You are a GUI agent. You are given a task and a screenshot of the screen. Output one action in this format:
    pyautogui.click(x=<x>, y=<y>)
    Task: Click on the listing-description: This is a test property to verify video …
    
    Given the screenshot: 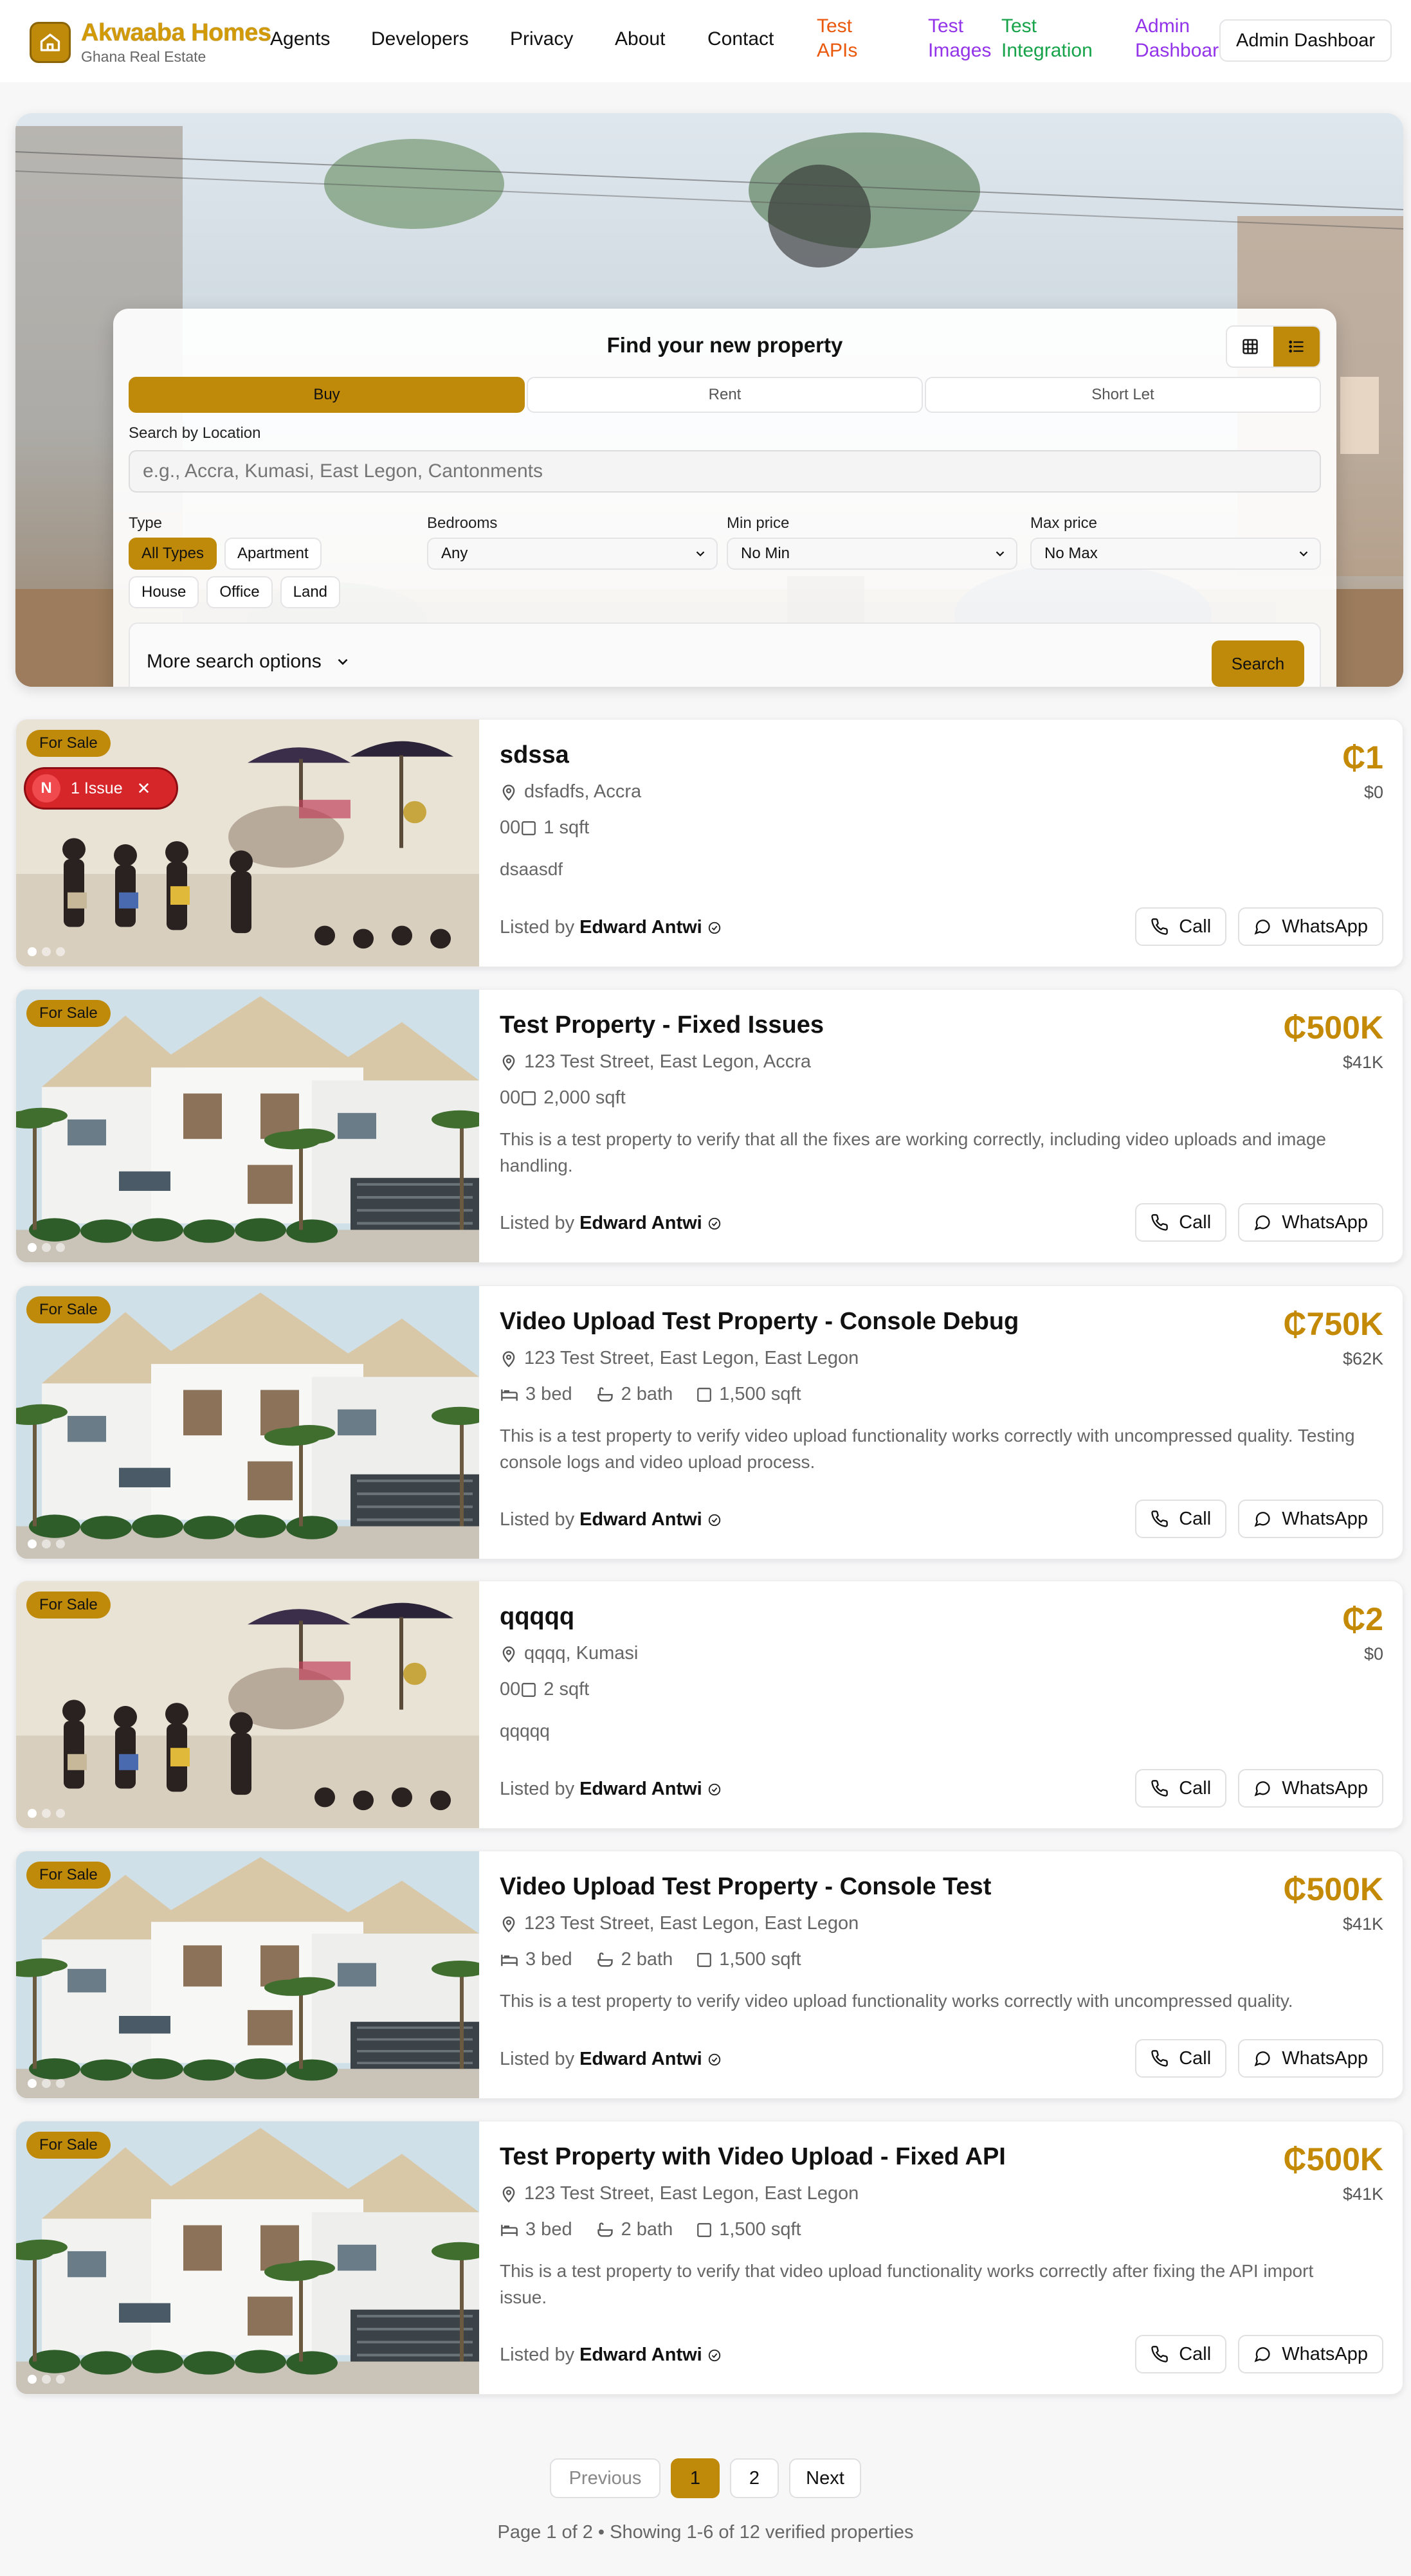 What is the action you would take?
    pyautogui.click(x=928, y=1449)
    